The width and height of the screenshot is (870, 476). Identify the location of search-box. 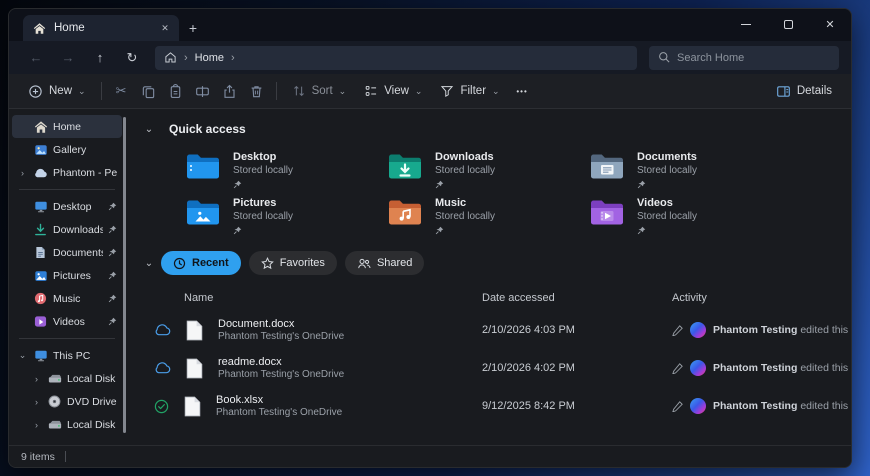
(744, 57).